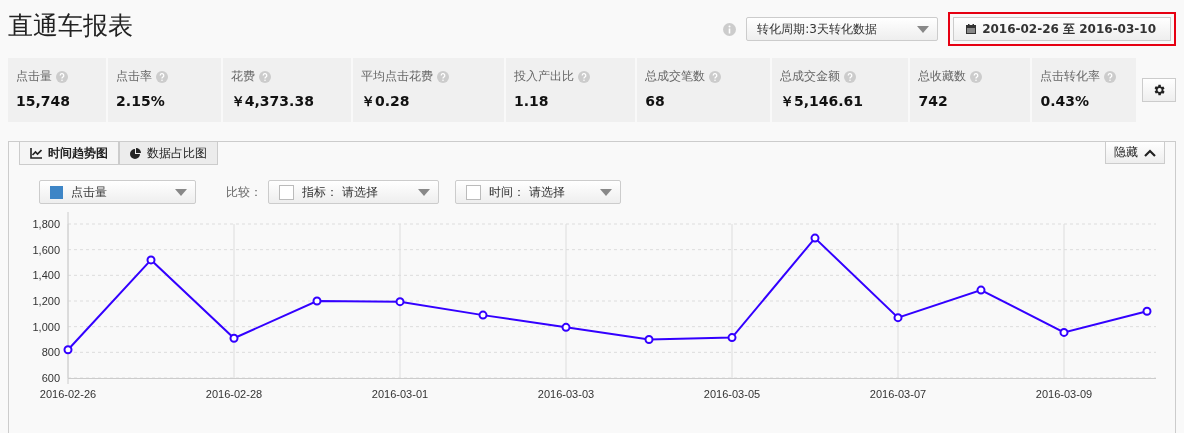 Image resolution: width=1184 pixels, height=433 pixels. Describe the element at coordinates (1062, 29) in the screenshot. I see `date-range-button: 2016-02-26 至 2016-03-10` at that location.